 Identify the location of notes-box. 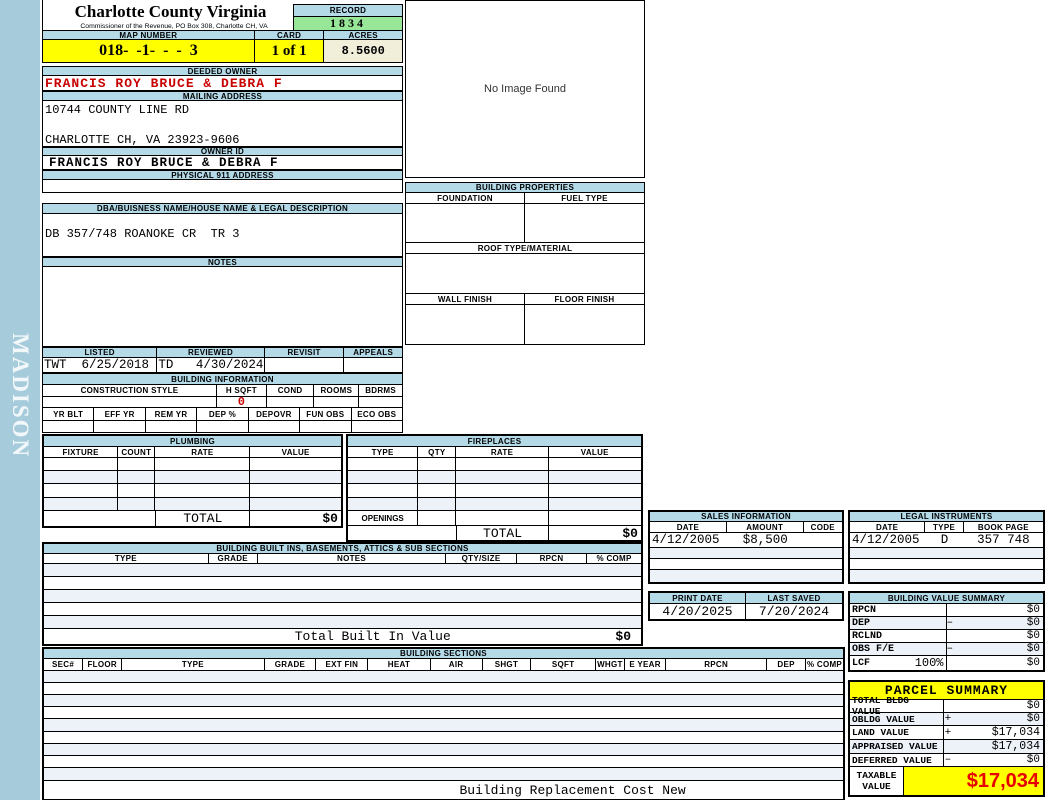
(222, 307).